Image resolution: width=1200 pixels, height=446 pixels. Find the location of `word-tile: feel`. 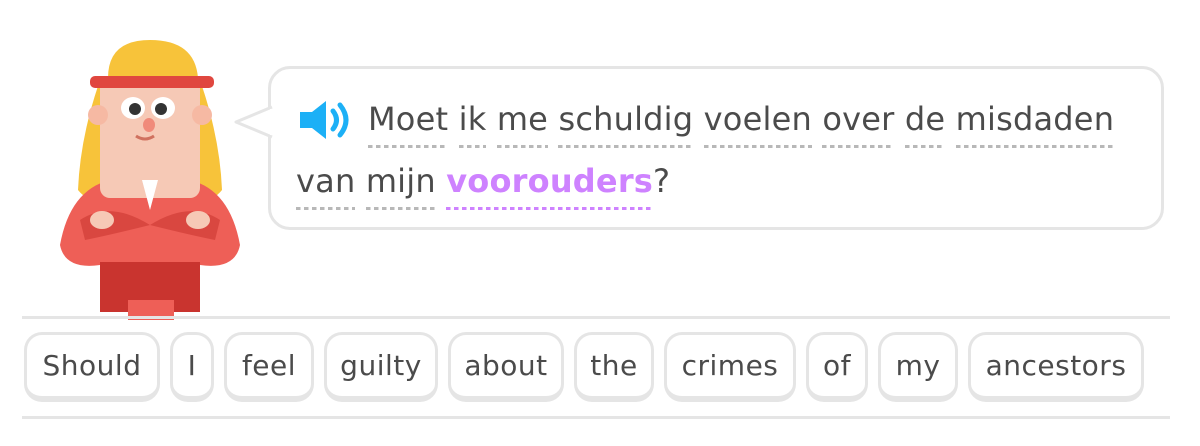

word-tile: feel is located at coordinates (269, 367).